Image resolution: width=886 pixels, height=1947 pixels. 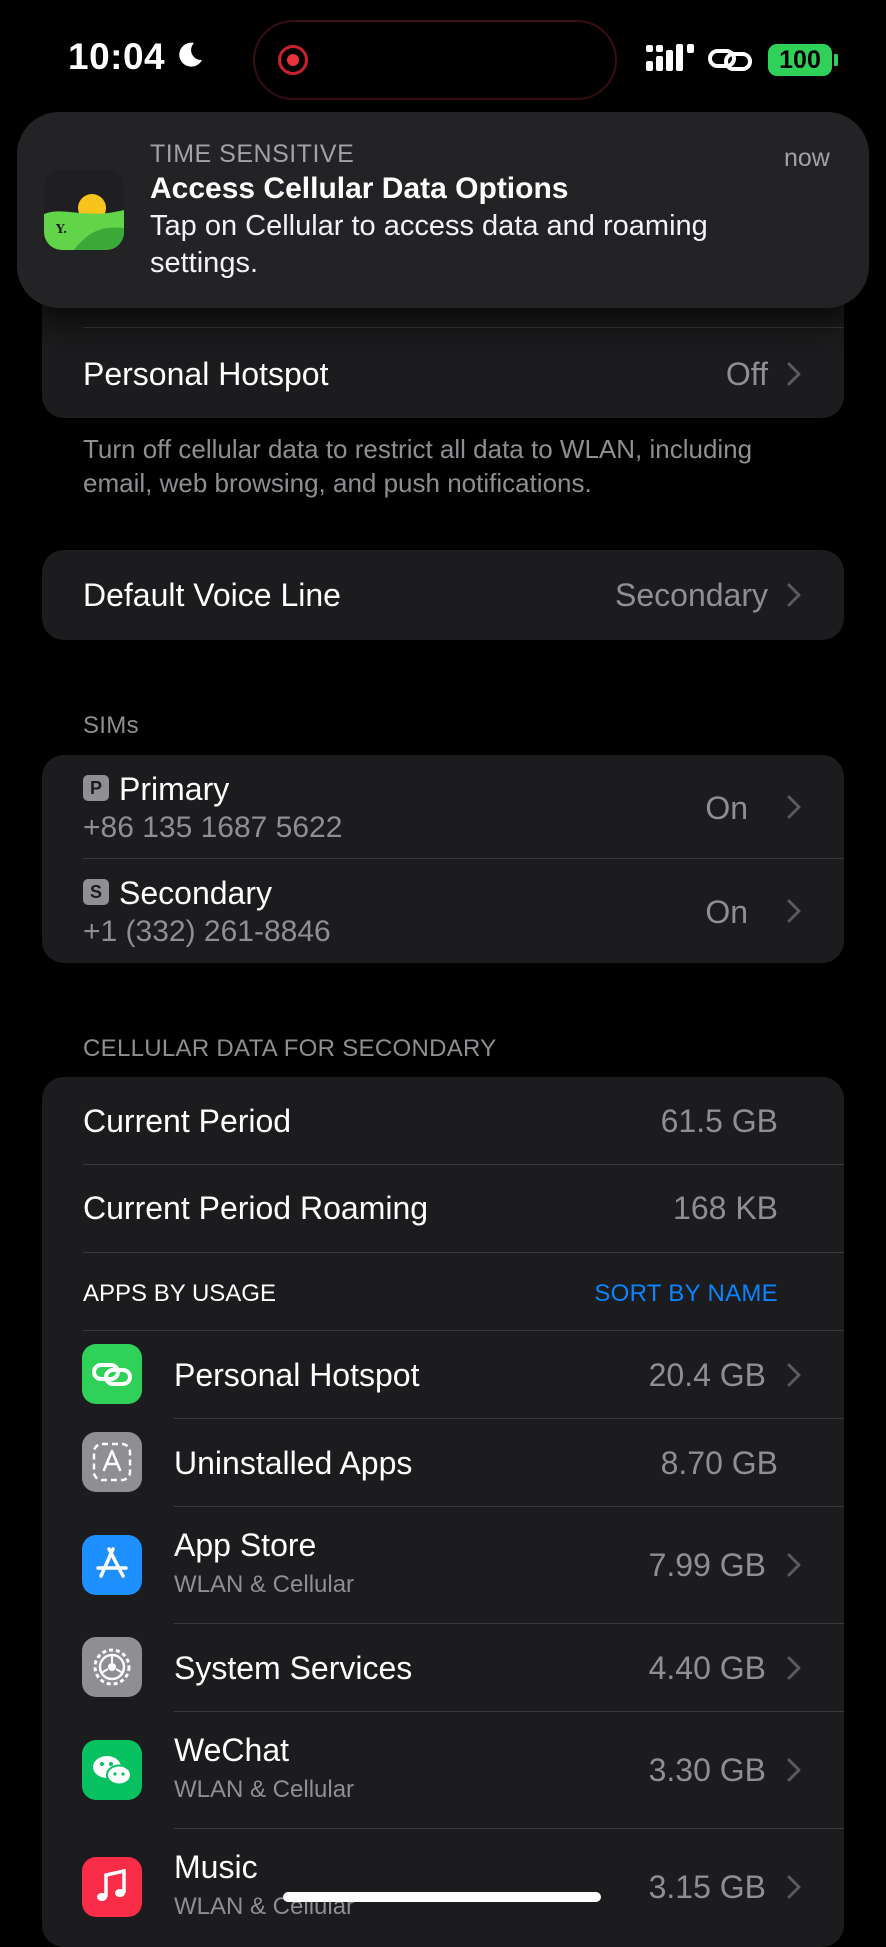 I want to click on moon-icon, so click(x=190, y=54).